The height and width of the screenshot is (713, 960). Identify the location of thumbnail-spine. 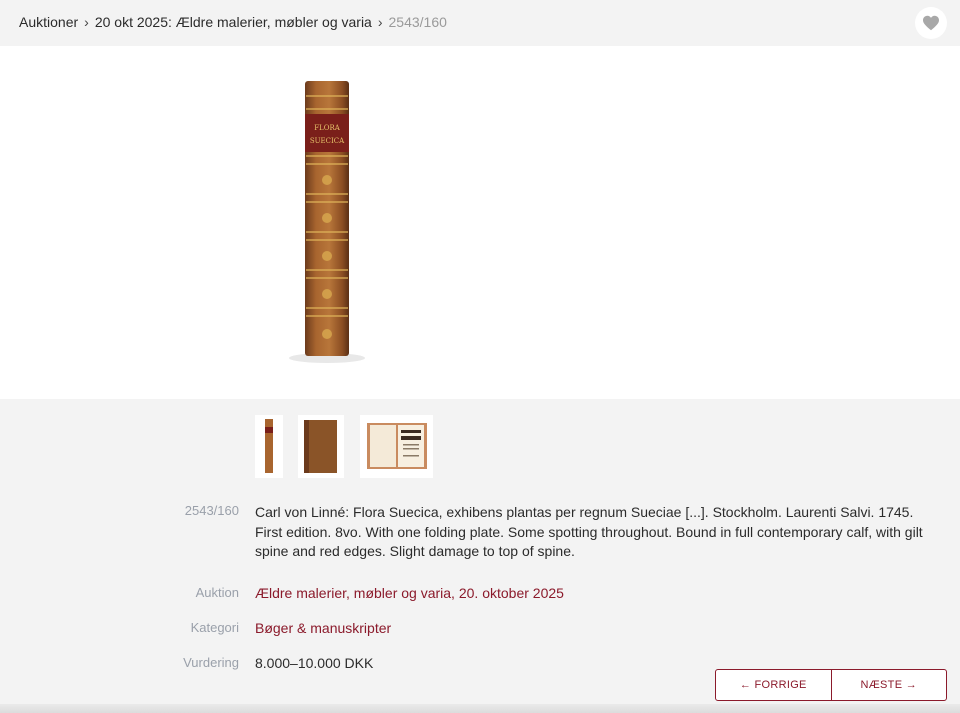
(269, 446).